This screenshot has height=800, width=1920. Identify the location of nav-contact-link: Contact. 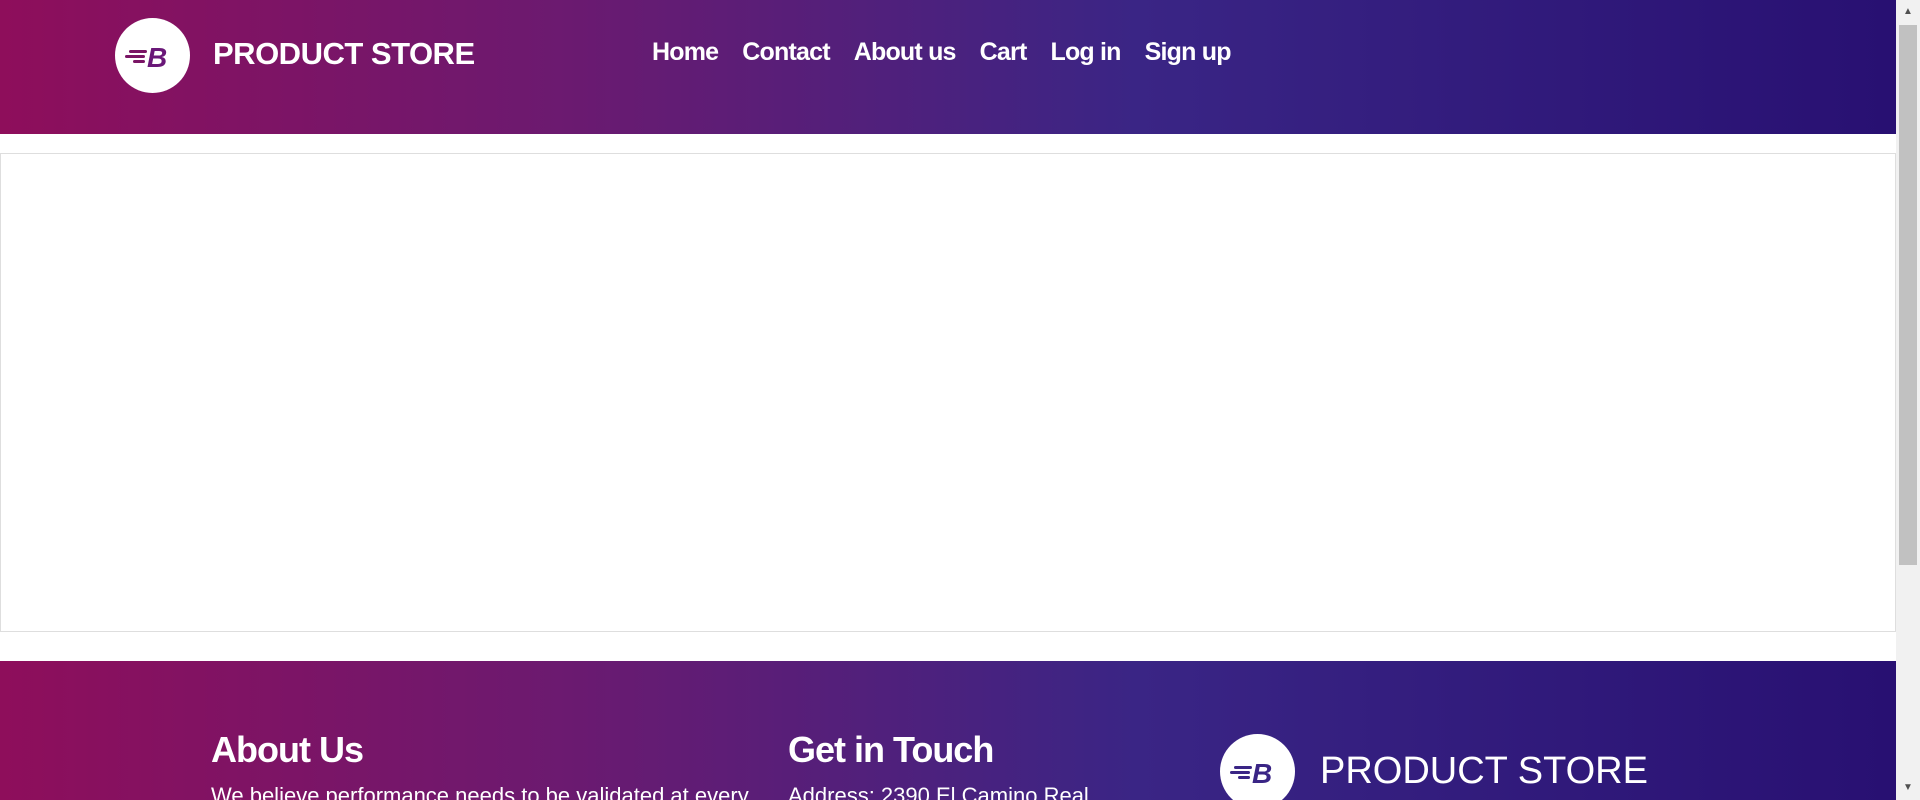
(786, 52).